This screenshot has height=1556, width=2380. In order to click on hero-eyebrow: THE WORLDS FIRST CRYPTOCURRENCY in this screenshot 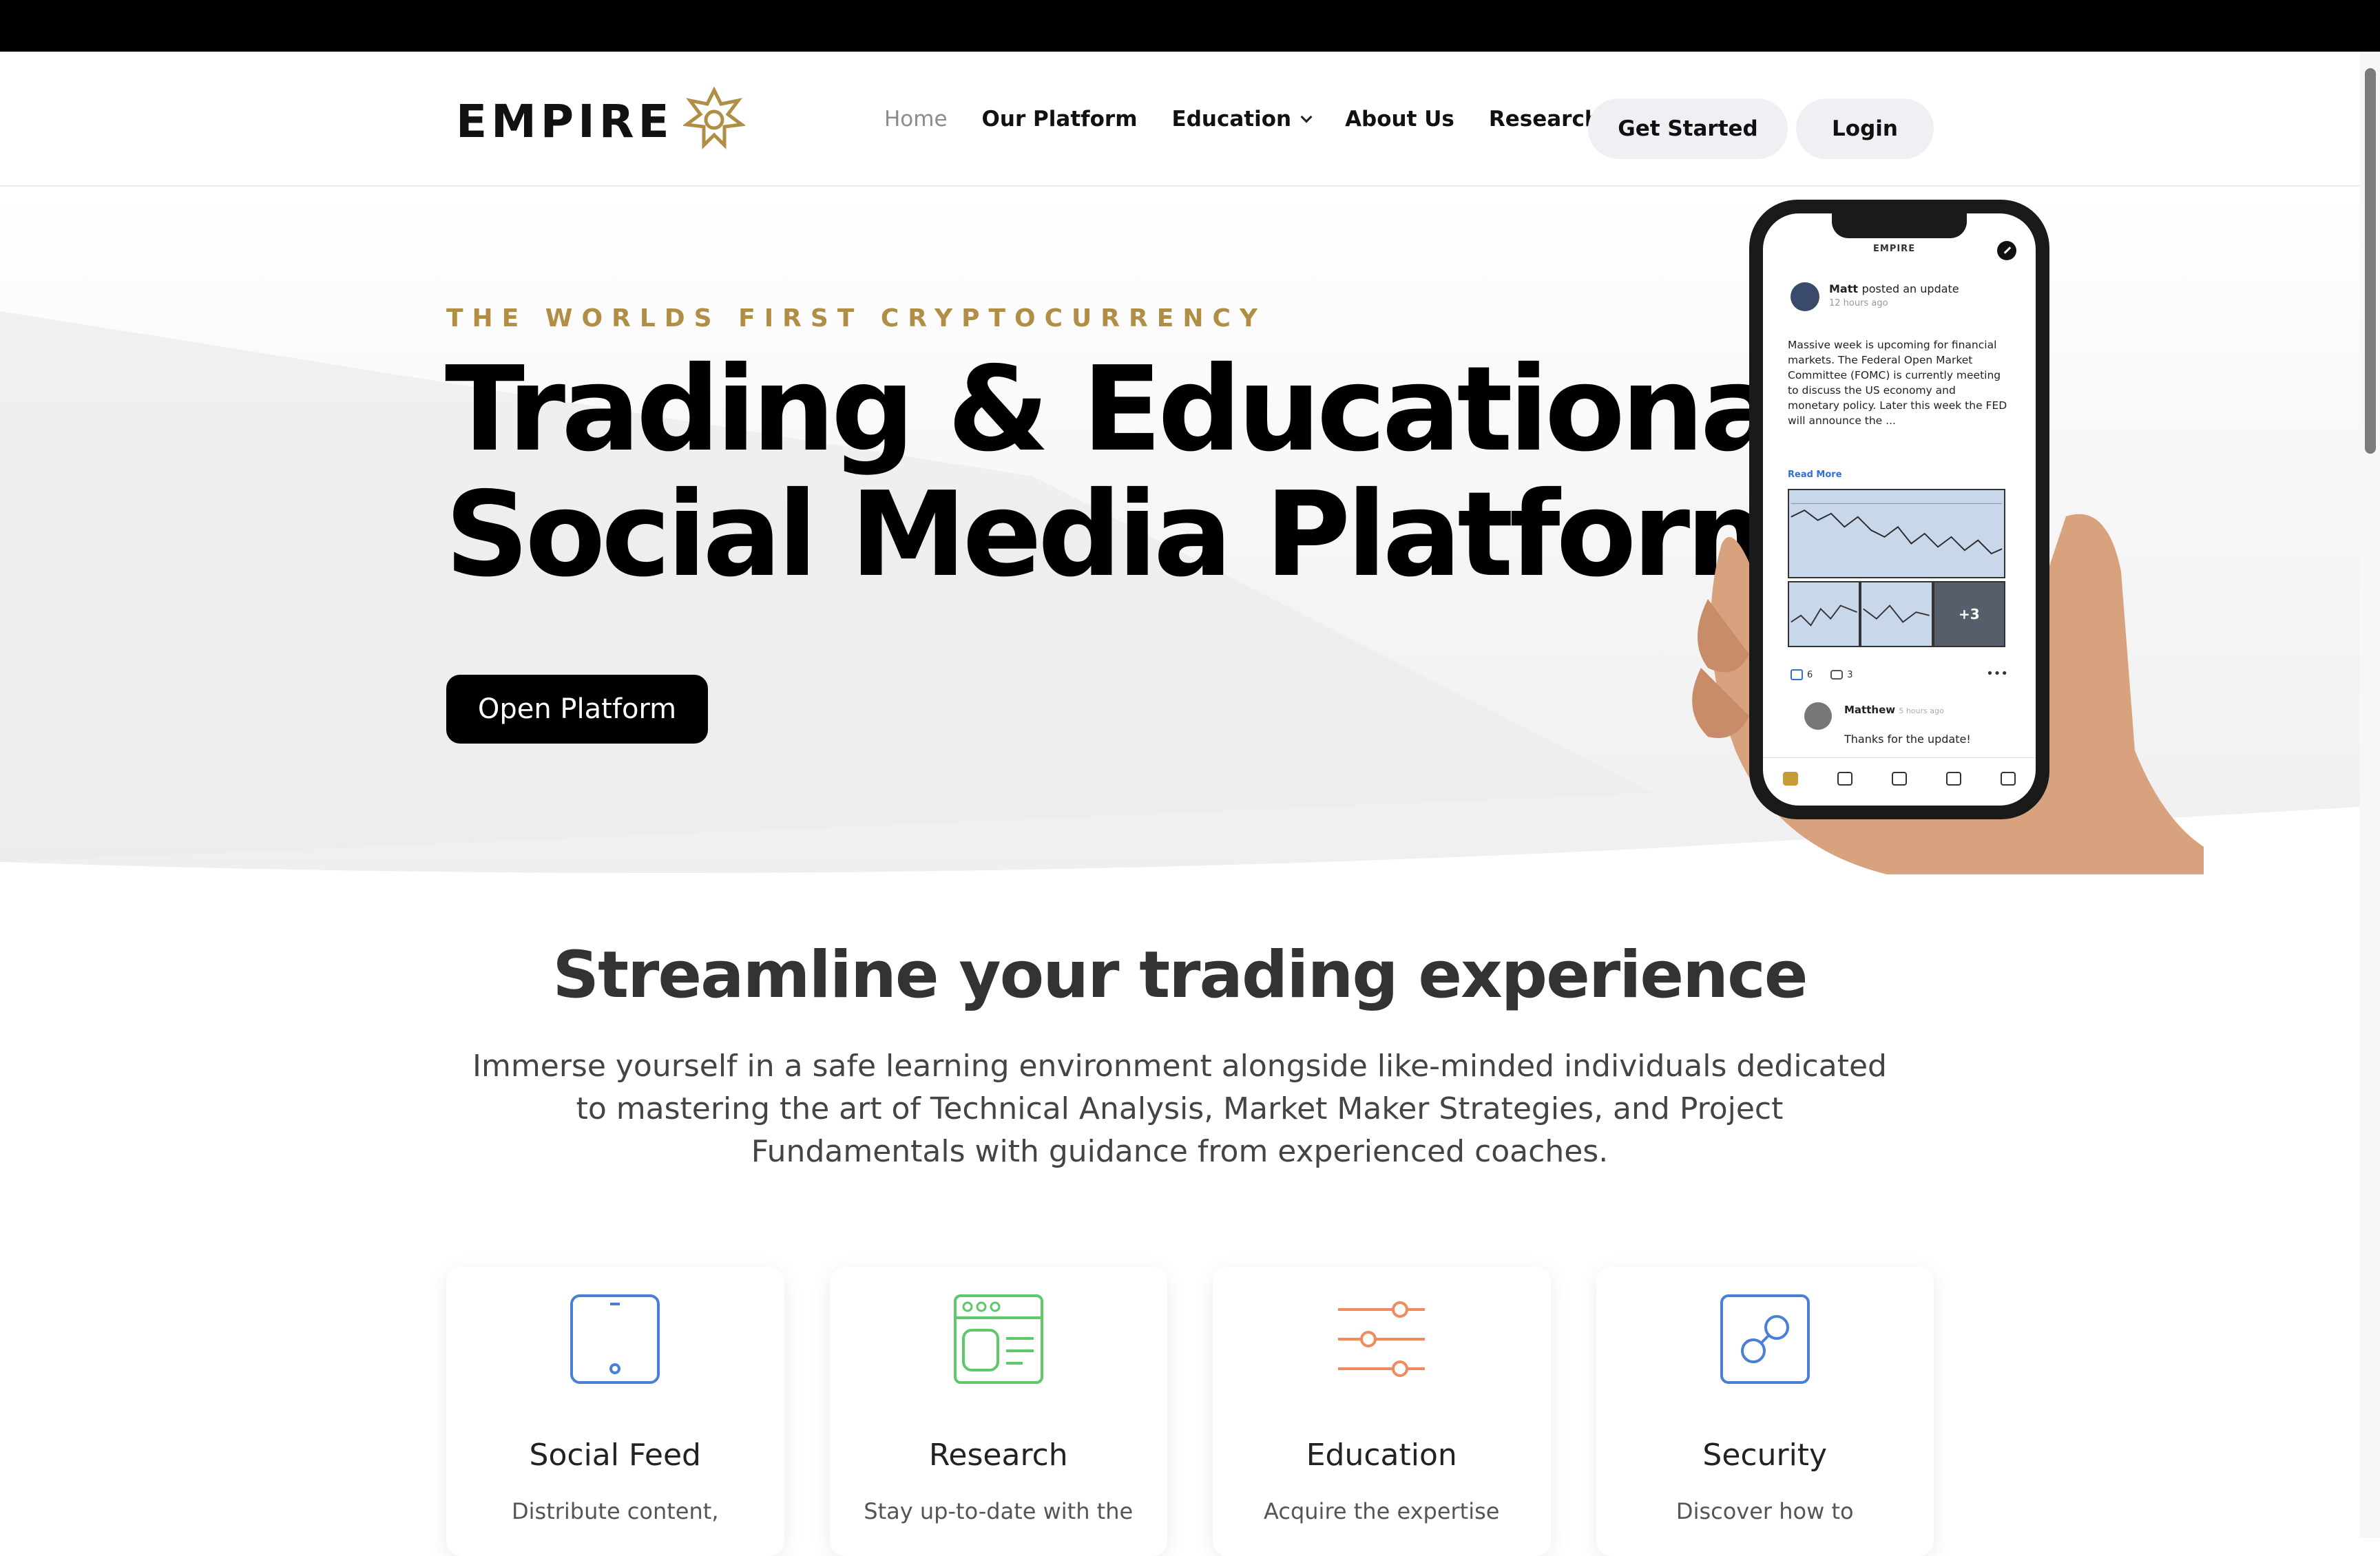, I will do `click(856, 318)`.